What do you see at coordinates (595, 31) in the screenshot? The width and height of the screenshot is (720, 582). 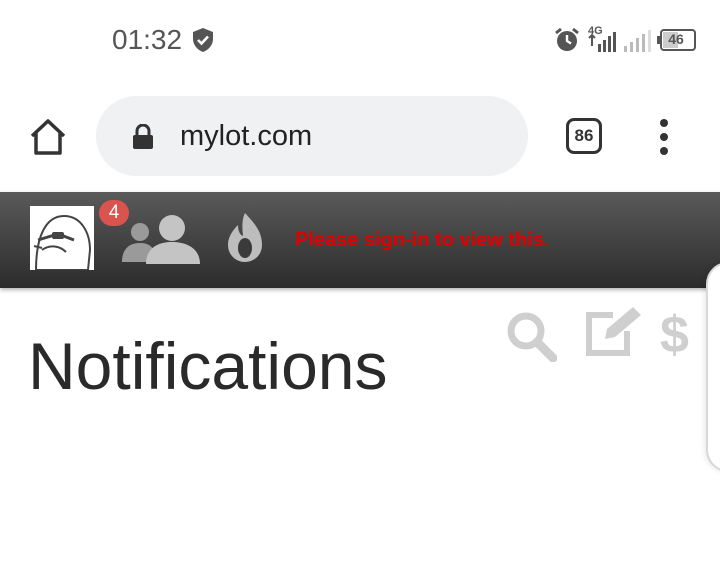 I see `network-type: 4G` at bounding box center [595, 31].